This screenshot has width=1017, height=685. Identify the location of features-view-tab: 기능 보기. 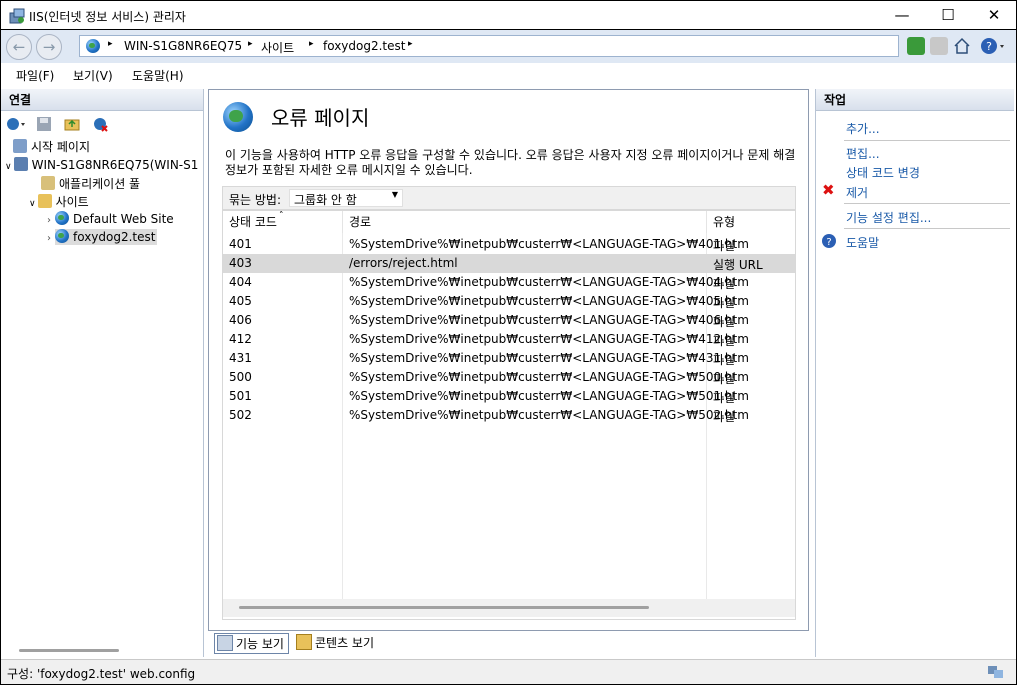
(251, 643).